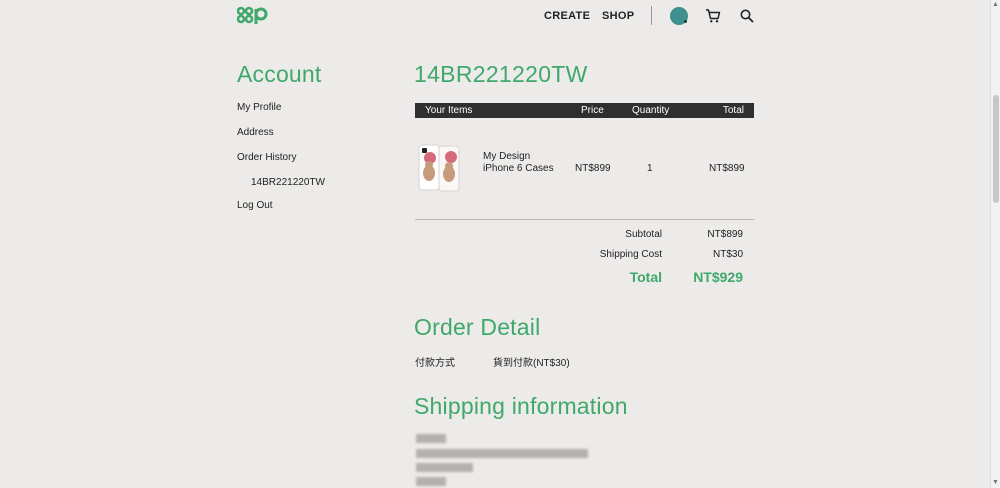  I want to click on sidebar-item-order-history: Order History, so click(266, 157).